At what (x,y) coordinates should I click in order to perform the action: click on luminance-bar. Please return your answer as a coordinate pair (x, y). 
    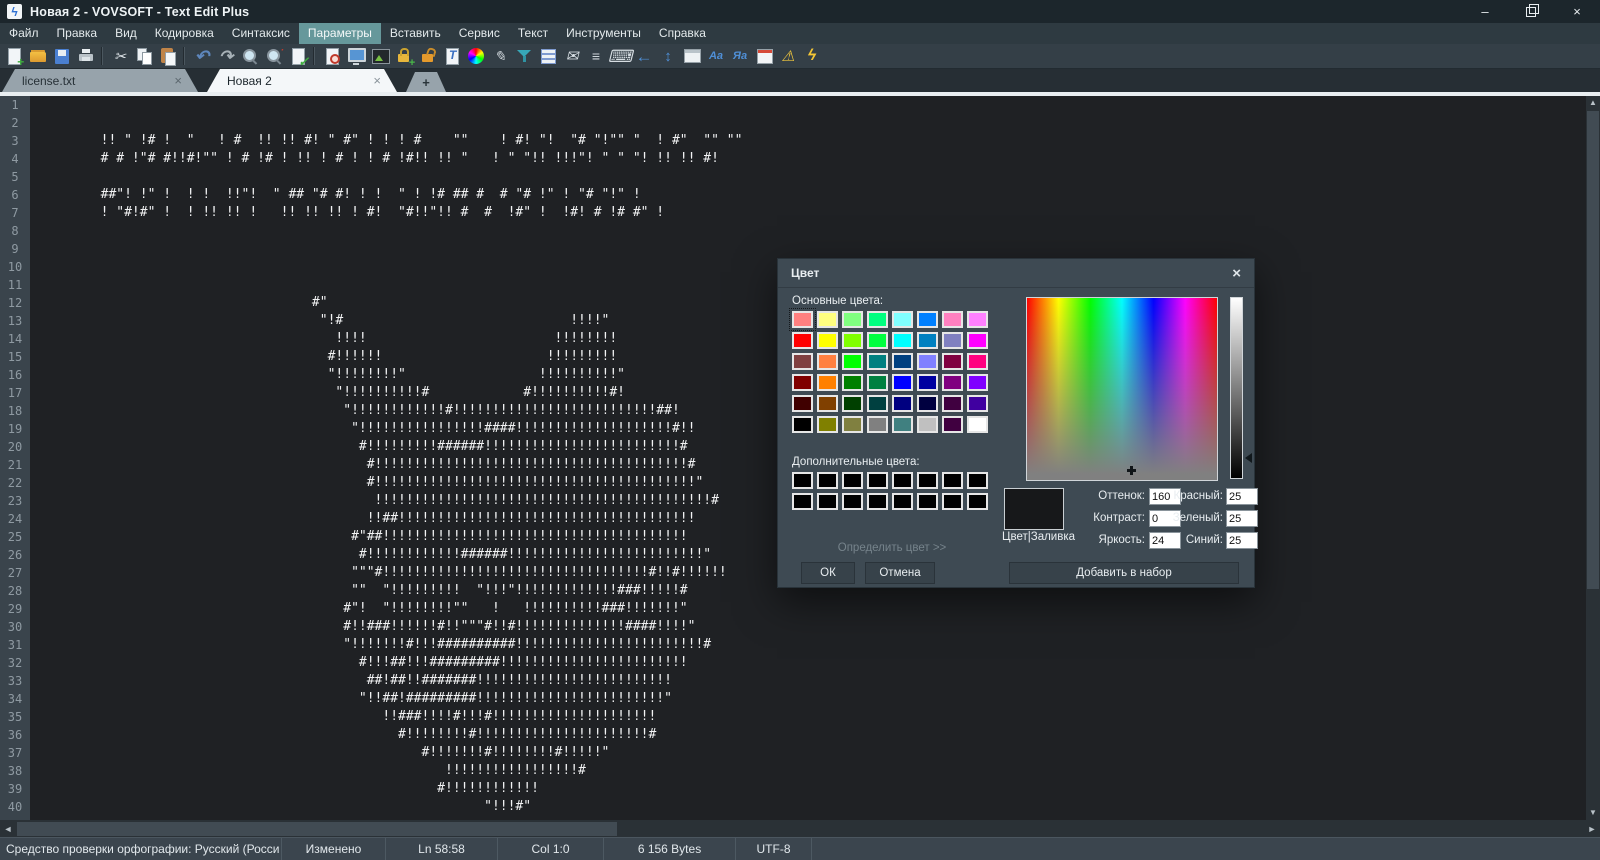
    Looking at the image, I should click on (1236, 388).